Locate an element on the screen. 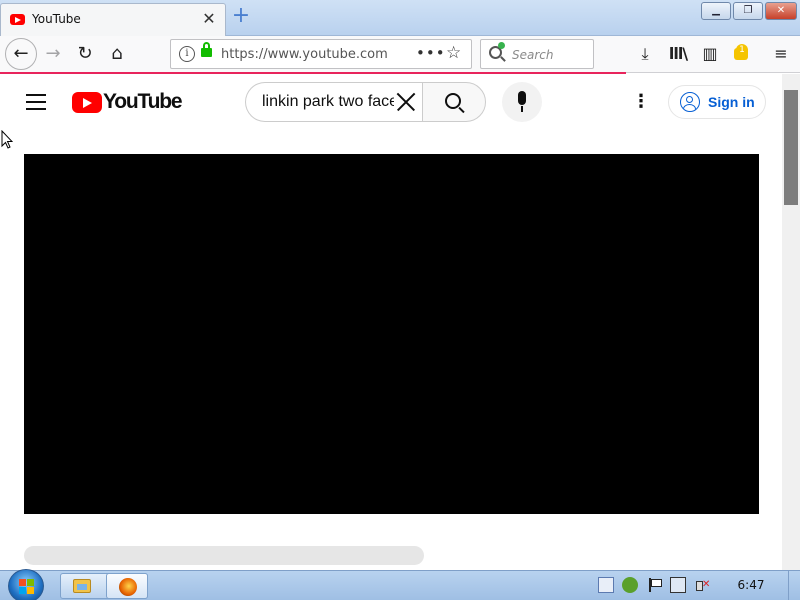  browser-search-placeholder: Search is located at coordinates (533, 55).